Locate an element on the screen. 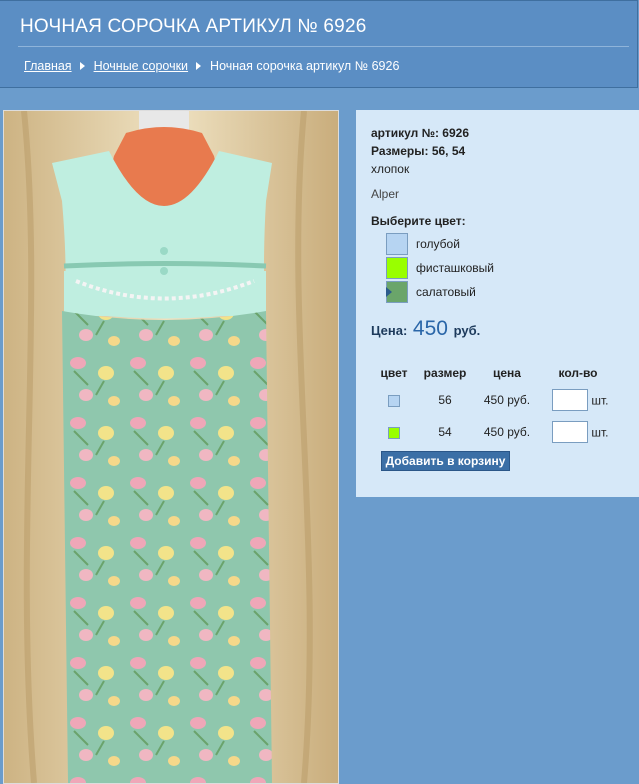 The height and width of the screenshot is (784, 639). price-value: 450 is located at coordinates (430, 328).